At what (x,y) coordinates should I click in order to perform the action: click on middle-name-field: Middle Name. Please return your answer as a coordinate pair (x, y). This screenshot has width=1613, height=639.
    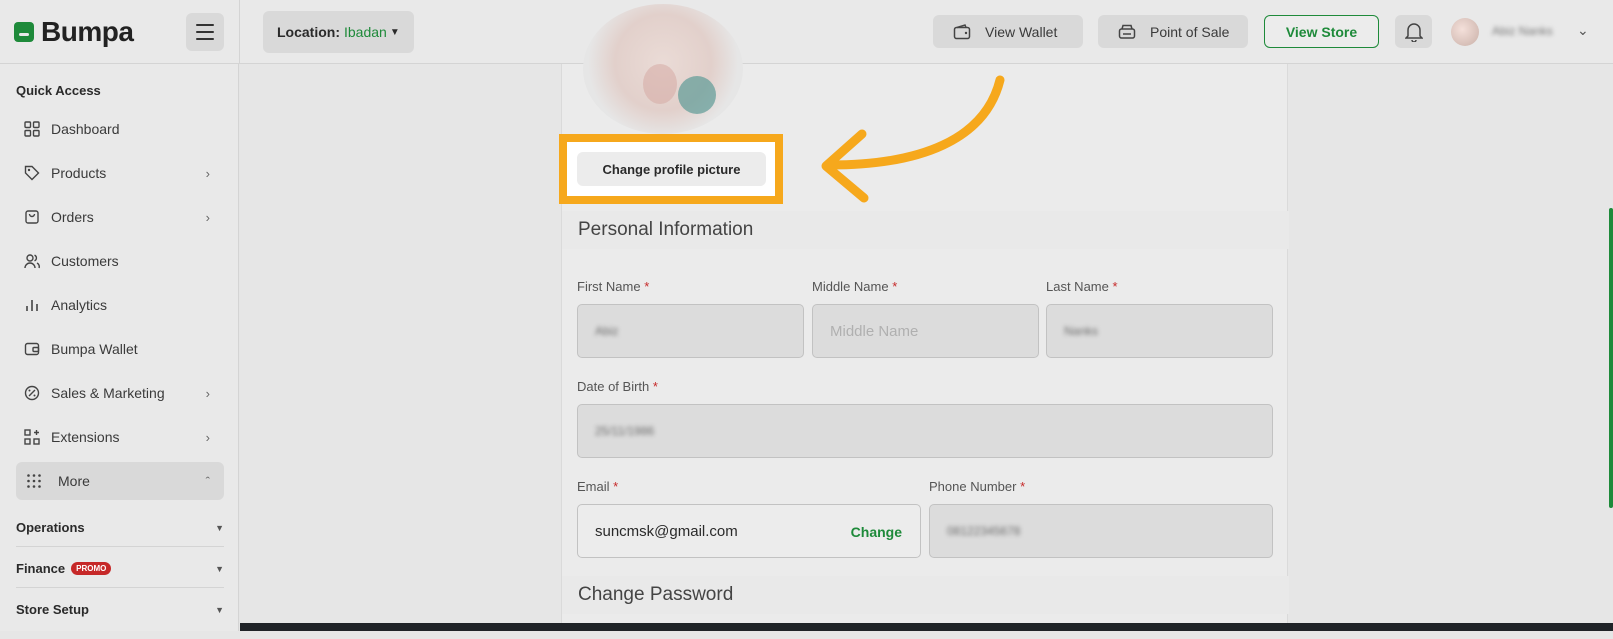
    Looking at the image, I should click on (925, 331).